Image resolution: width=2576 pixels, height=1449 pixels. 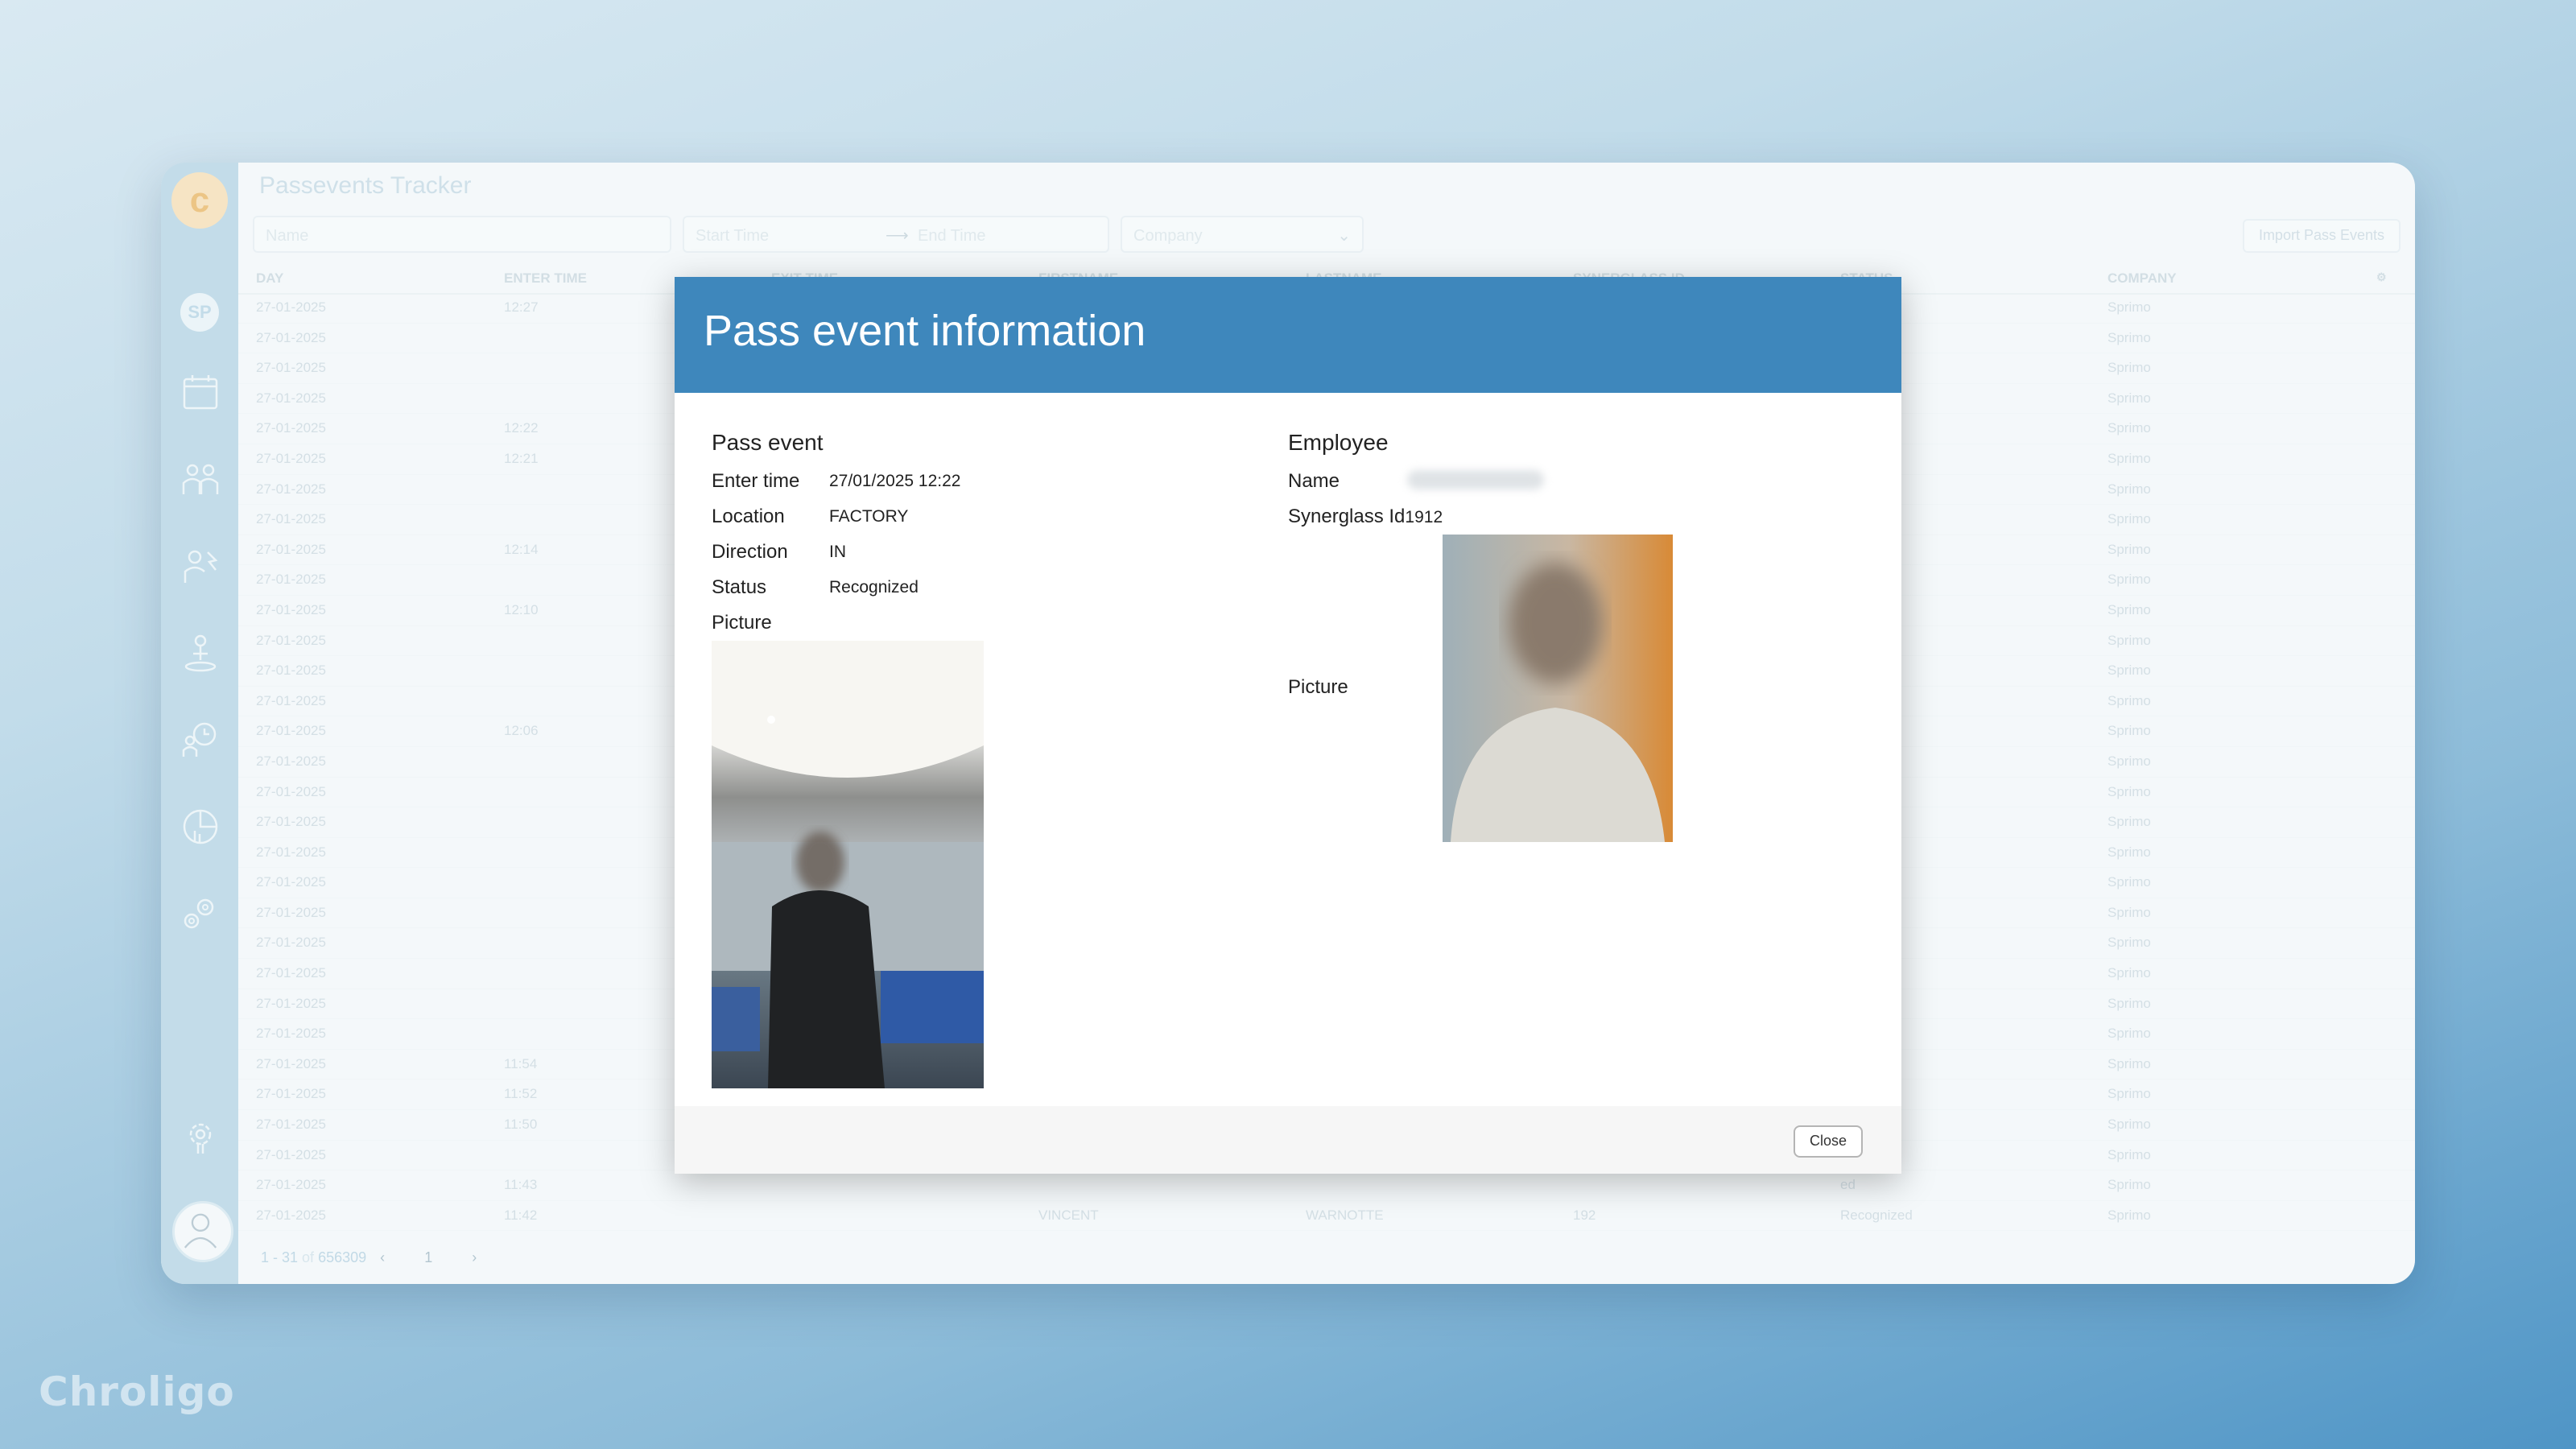 I want to click on direction-value: IN, so click(x=837, y=552).